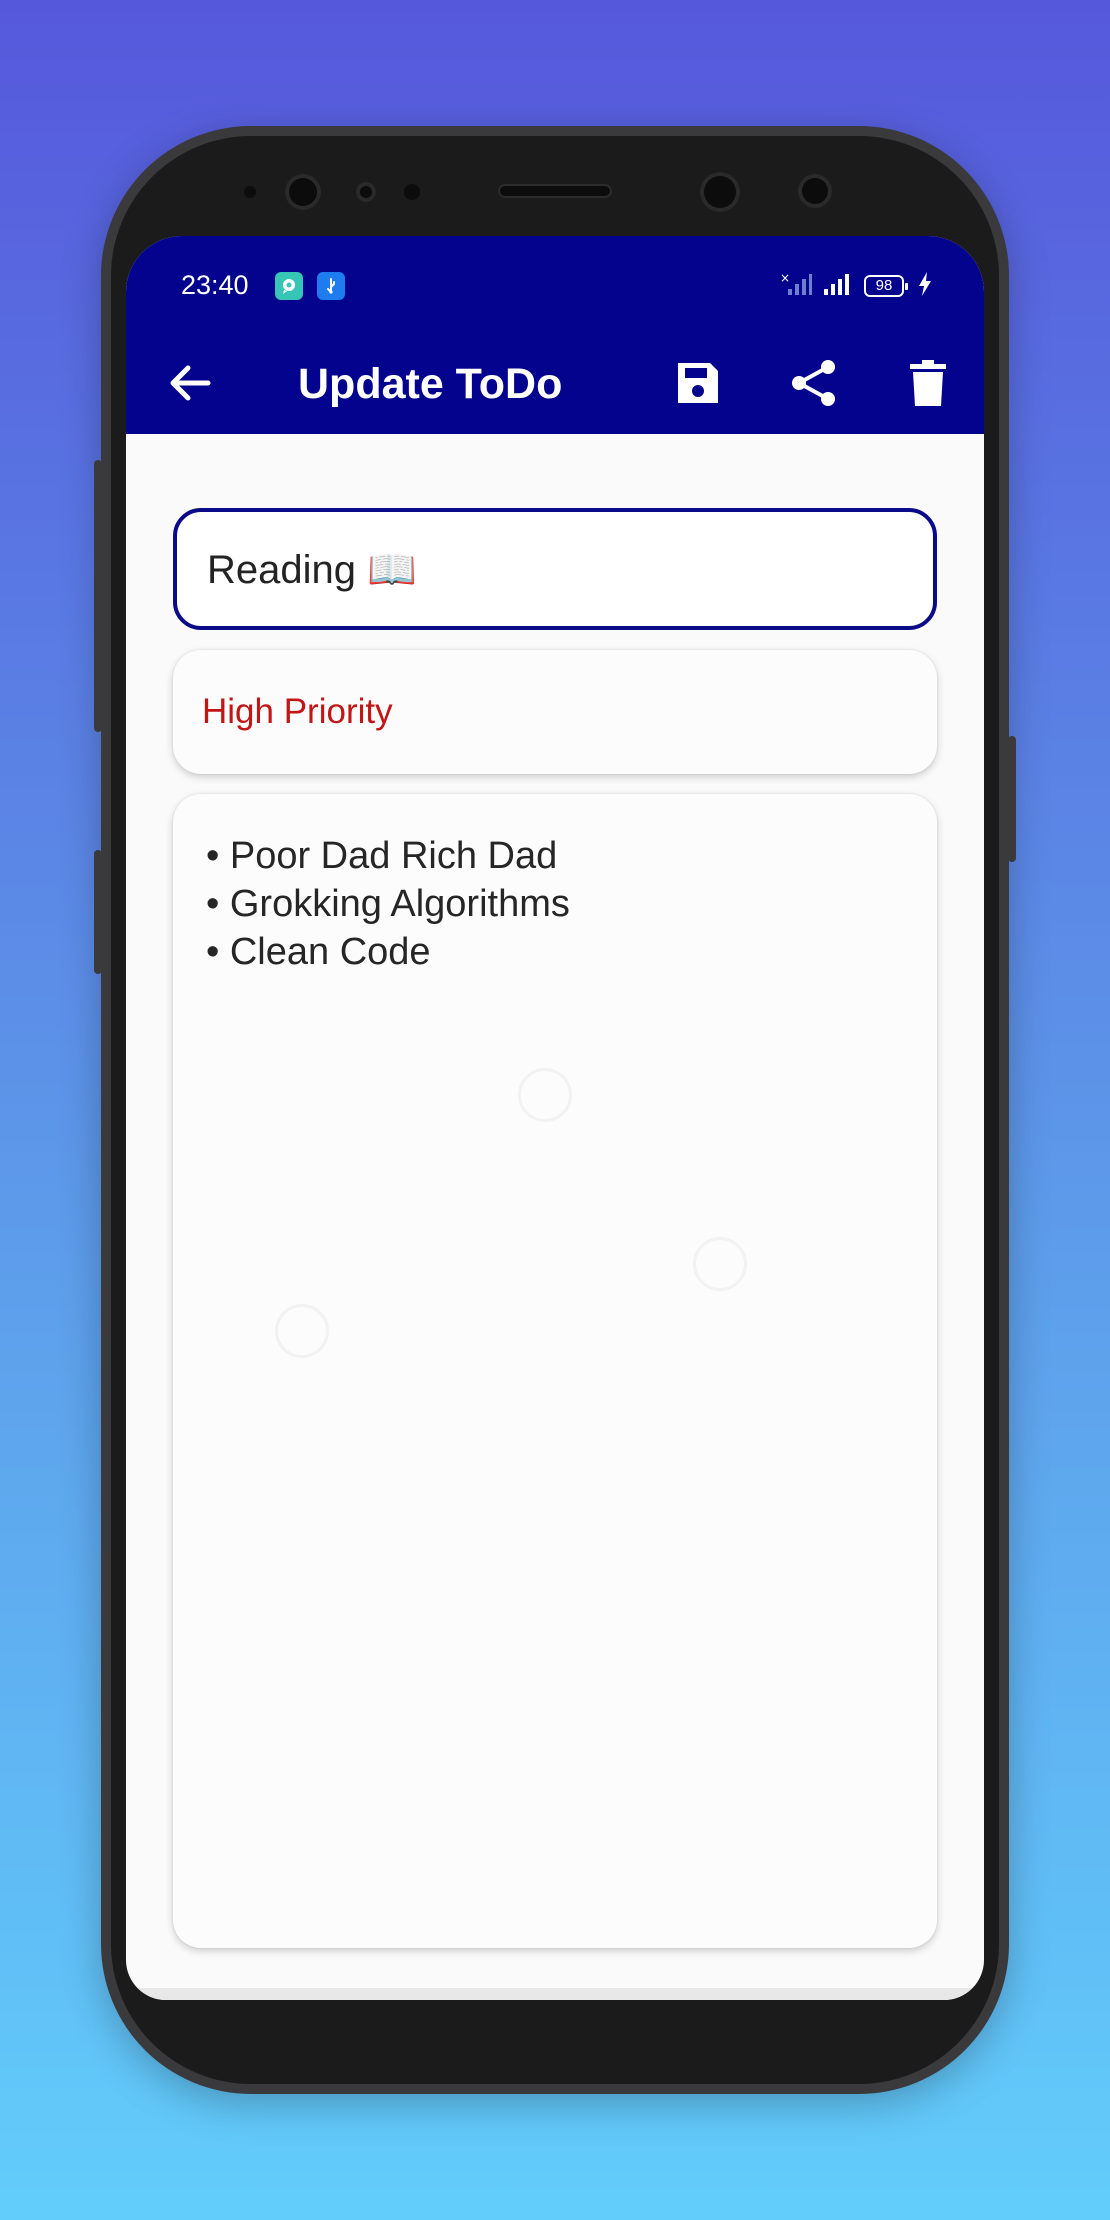  I want to click on delete-button, so click(928, 383).